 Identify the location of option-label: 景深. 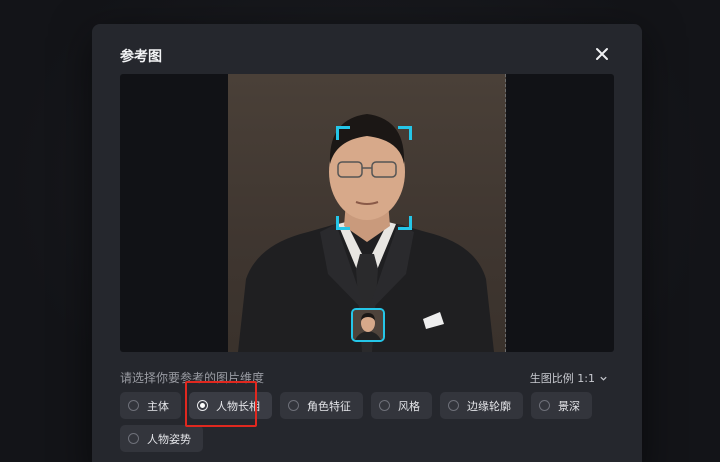
(569, 406).